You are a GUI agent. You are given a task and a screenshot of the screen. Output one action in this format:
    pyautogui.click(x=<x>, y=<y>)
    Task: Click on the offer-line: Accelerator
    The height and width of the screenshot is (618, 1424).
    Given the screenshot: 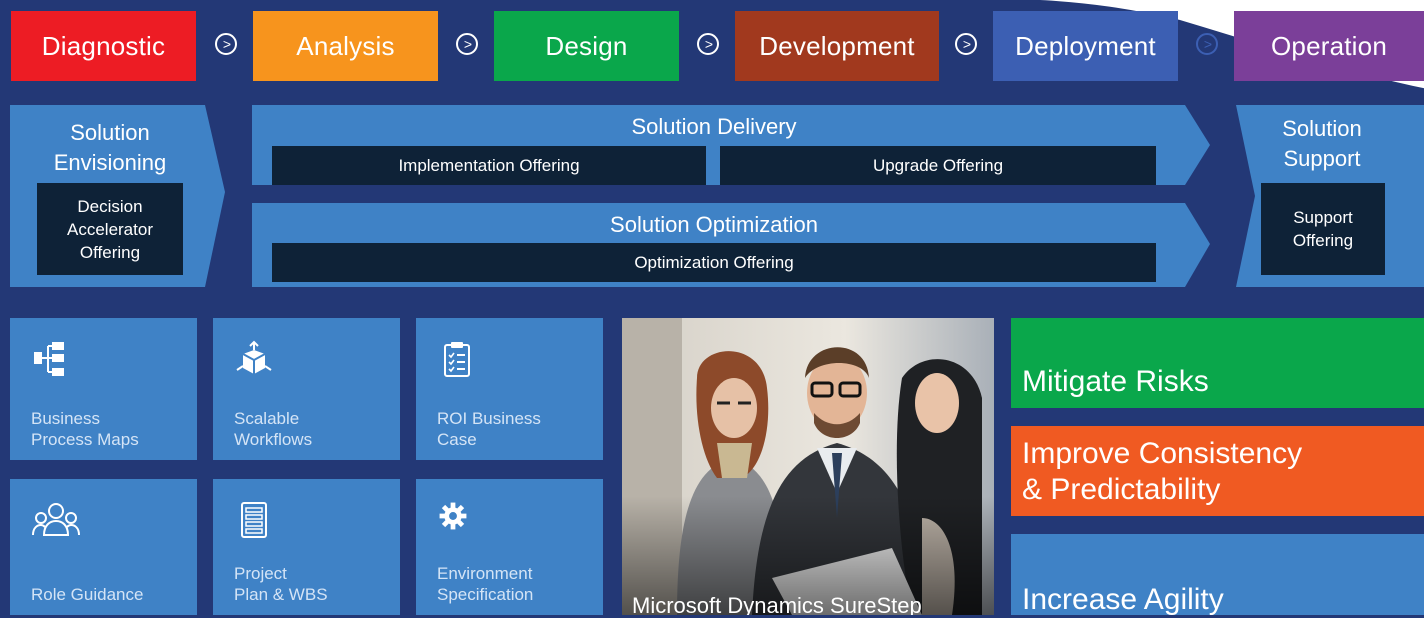 What is the action you would take?
    pyautogui.click(x=110, y=229)
    